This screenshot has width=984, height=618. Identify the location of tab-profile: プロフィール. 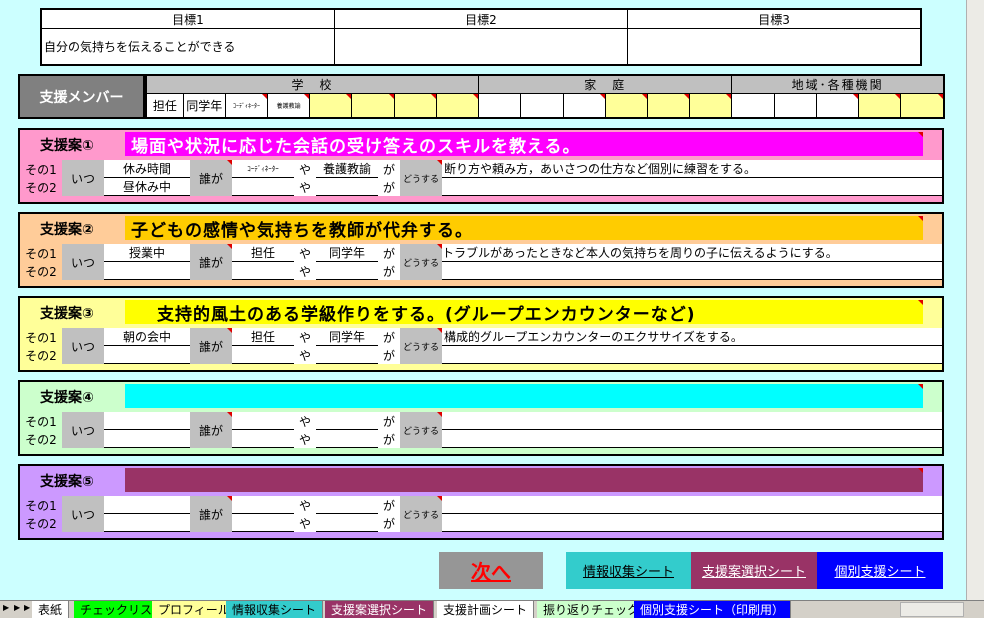
(194, 609).